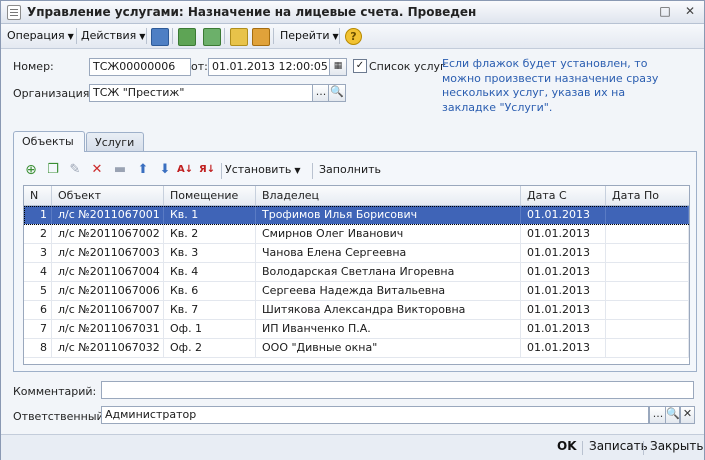 The height and width of the screenshot is (460, 705). What do you see at coordinates (210, 329) in the screenshot?
I see `cell-room: Оф. 1` at bounding box center [210, 329].